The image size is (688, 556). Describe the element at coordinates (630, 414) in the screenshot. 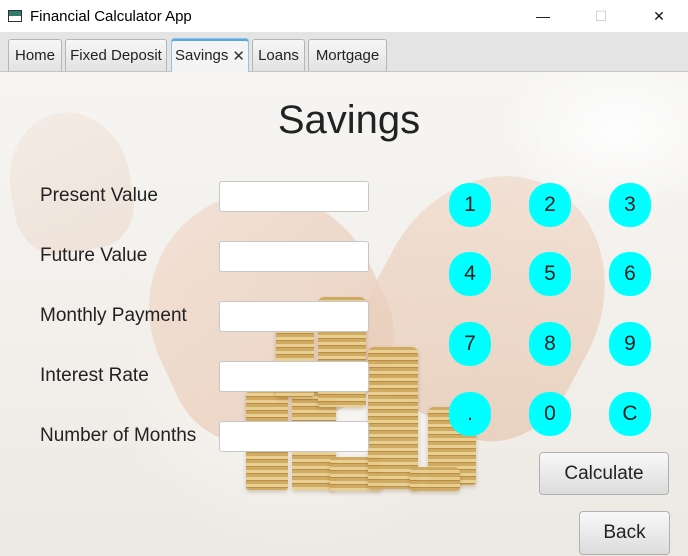

I see `keypad-clear-button: C` at that location.